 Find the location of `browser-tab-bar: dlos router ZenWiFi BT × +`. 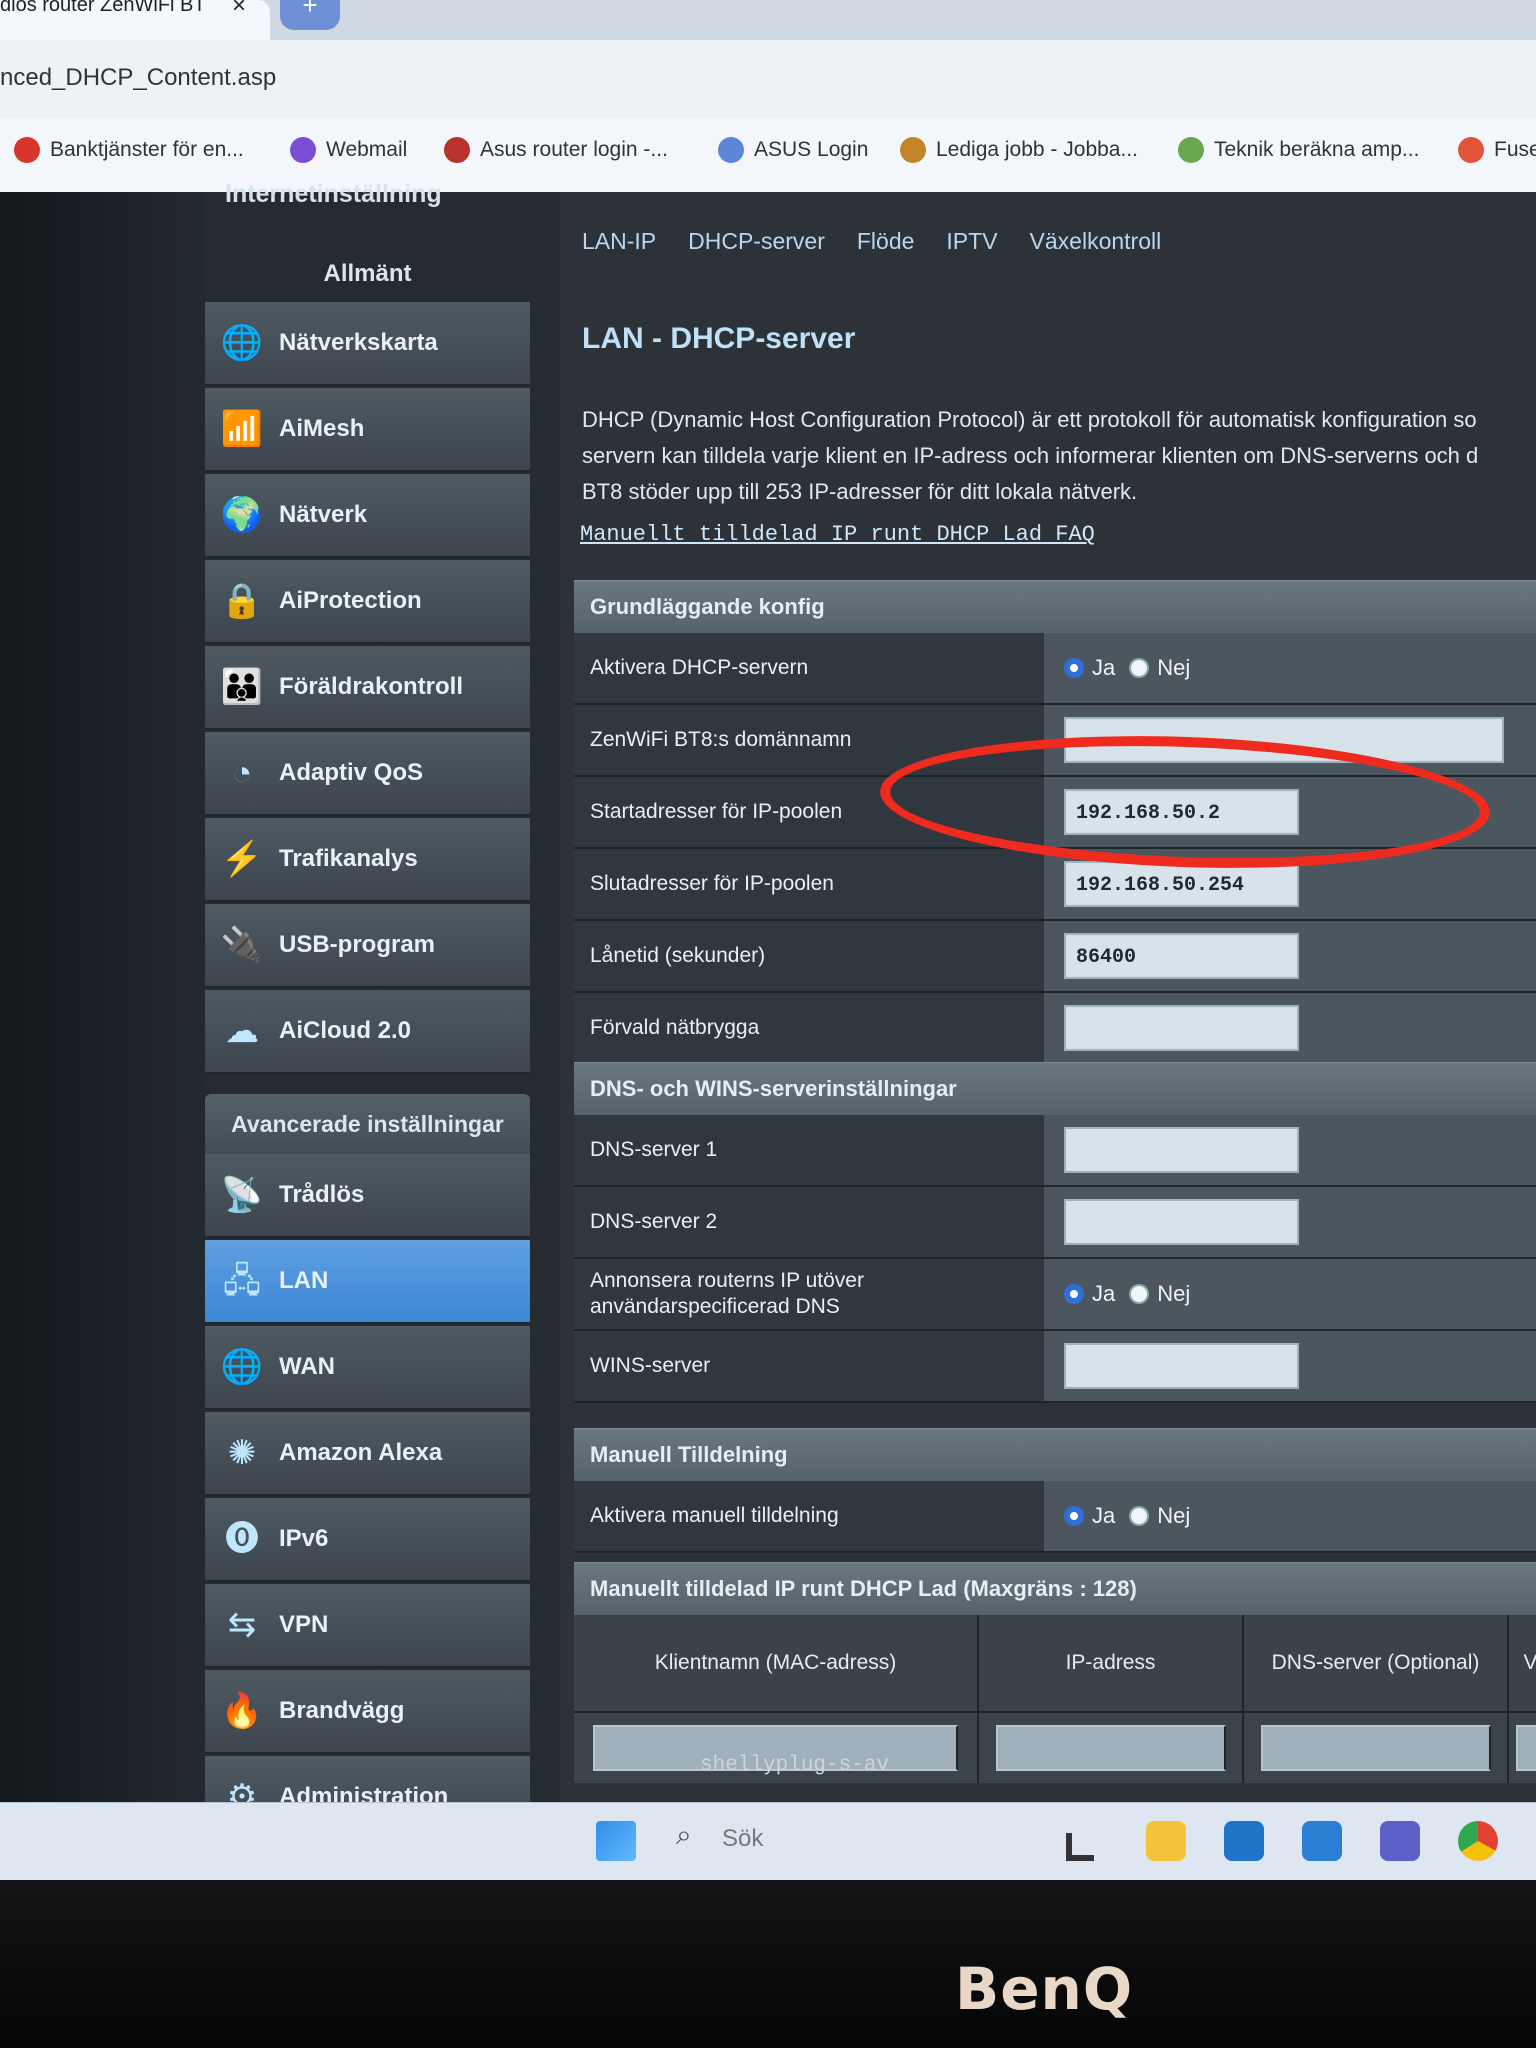

browser-tab-bar: dlos router ZenWiFi BT × + is located at coordinates (768, 20).